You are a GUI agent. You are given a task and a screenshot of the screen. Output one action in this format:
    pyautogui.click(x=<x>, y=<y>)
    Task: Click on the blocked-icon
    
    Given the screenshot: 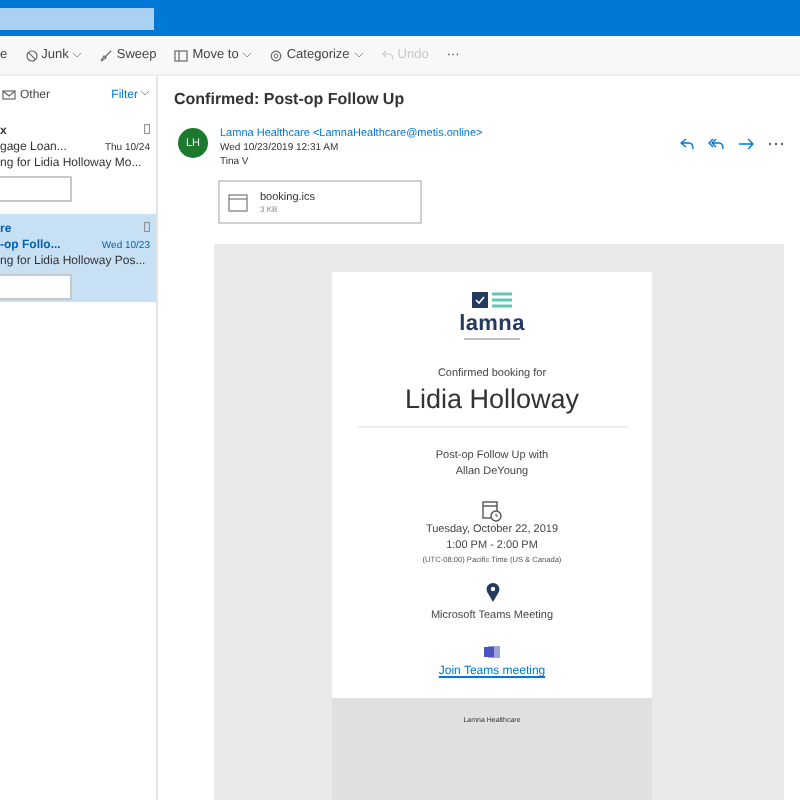 What is the action you would take?
    pyautogui.click(x=31, y=55)
    